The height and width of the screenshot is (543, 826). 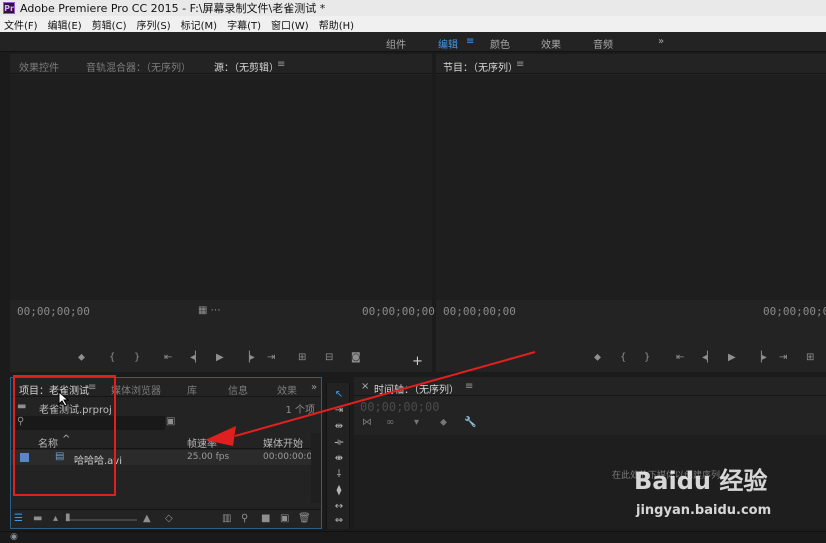 What do you see at coordinates (365, 386) in the screenshot?
I see `timeline-close-icon: ×` at bounding box center [365, 386].